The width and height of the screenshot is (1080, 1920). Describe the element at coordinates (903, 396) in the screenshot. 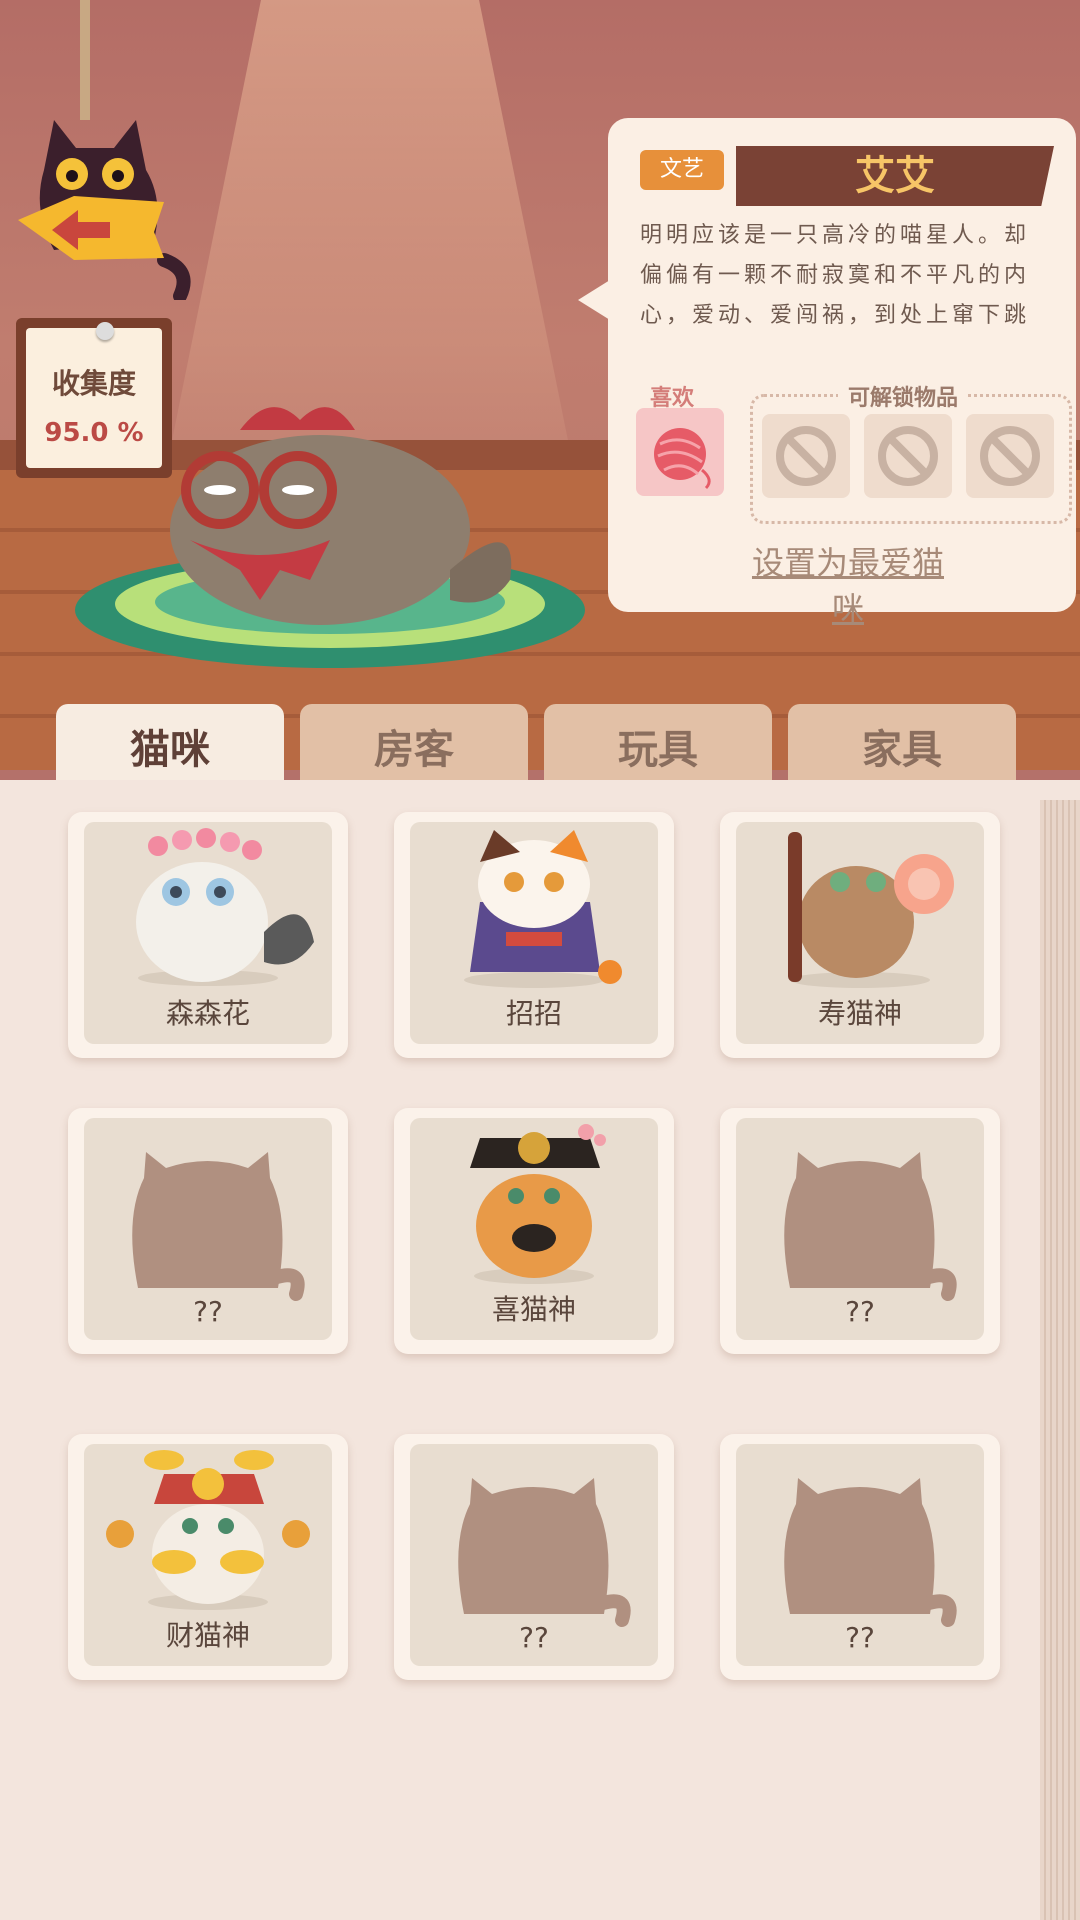

I see `unlock-items-title: 可解锁物品` at that location.